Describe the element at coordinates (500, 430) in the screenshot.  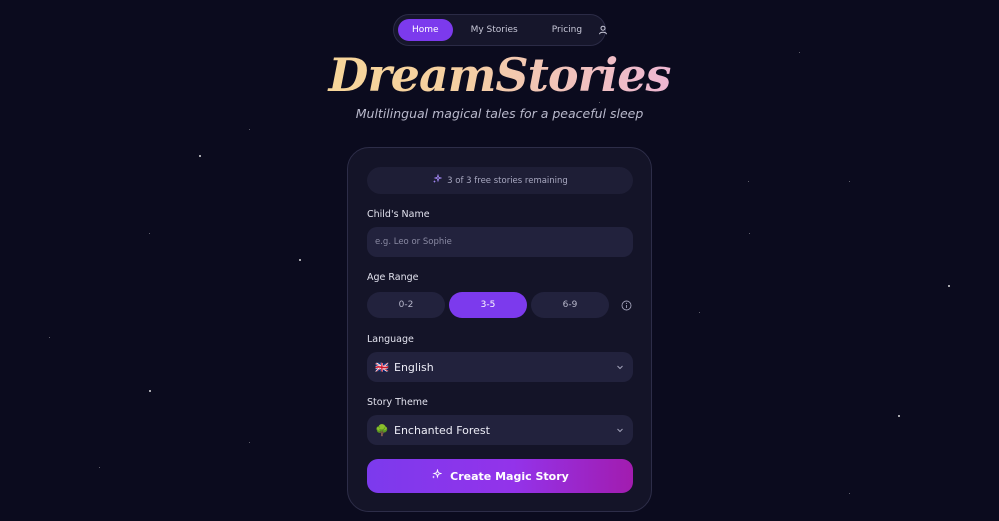
I see `story-theme-select: 🌳 Enchanted Forest` at that location.